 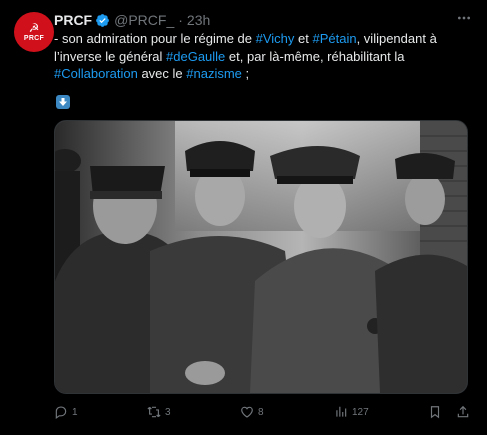 I want to click on verified-badge-icon, so click(x=103, y=20).